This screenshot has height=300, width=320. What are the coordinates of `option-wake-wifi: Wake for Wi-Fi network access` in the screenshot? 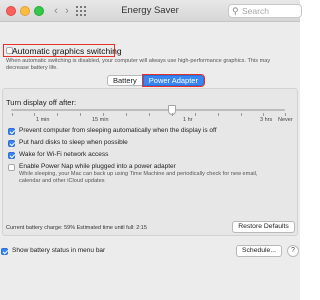 It's located at (58, 155).